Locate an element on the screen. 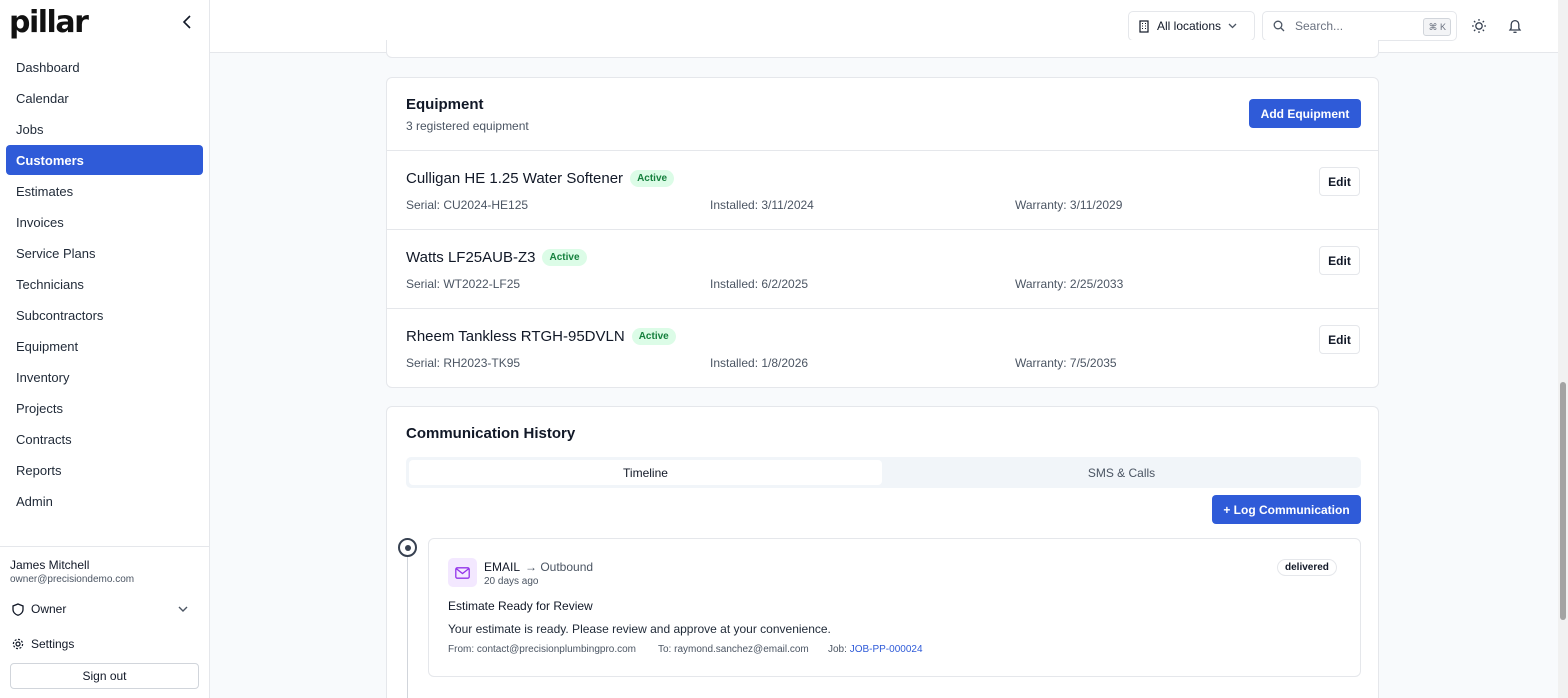  sidebar-item-estimates: Estimates is located at coordinates (104, 191).